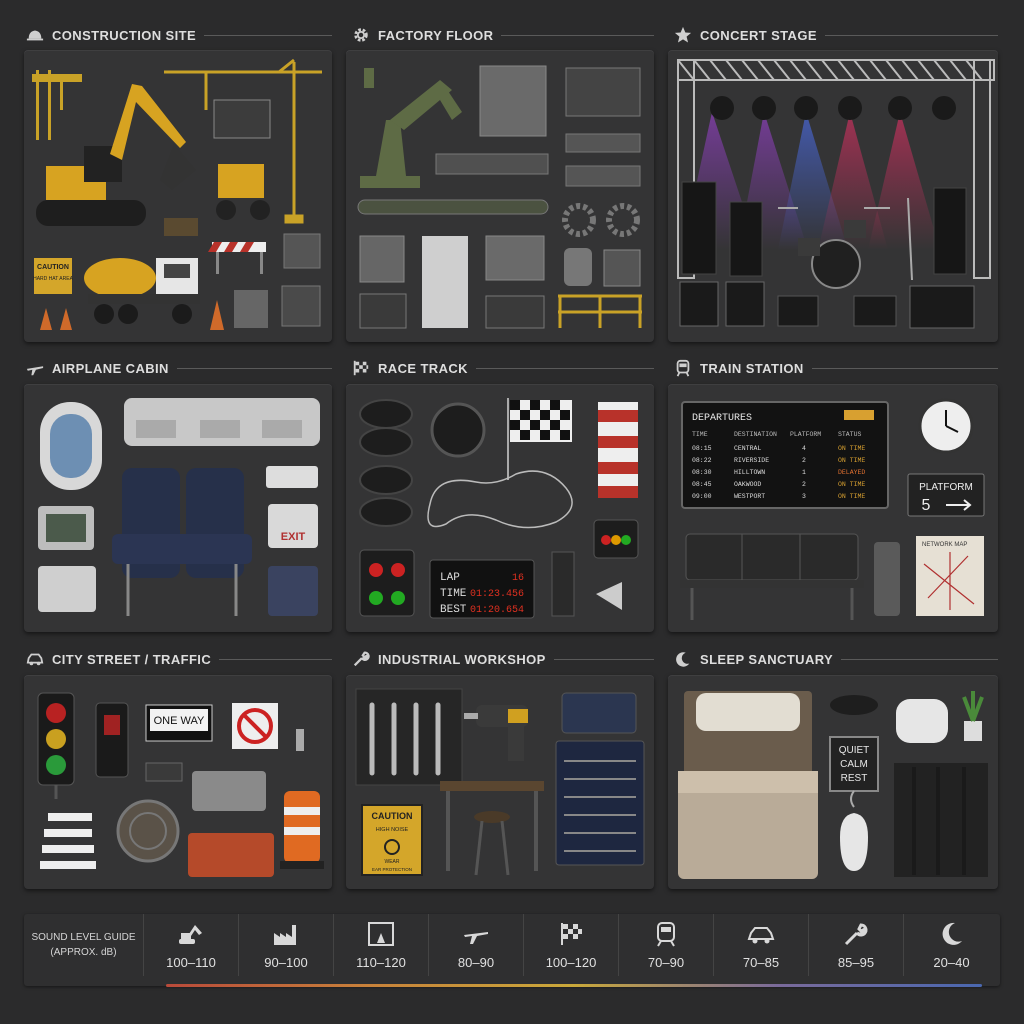 The image size is (1024, 1024). What do you see at coordinates (563, 584) in the screenshot?
I see `pit-board` at bounding box center [563, 584].